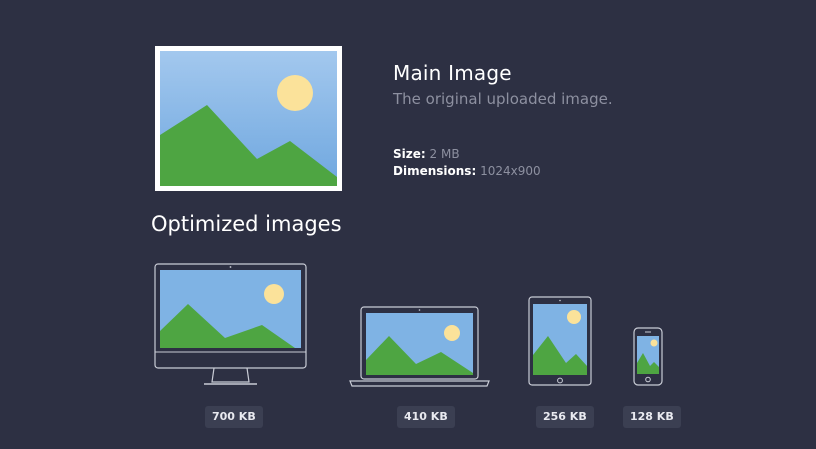  Describe the element at coordinates (652, 417) in the screenshot. I see `phone-size-badge: 128 KB` at that location.